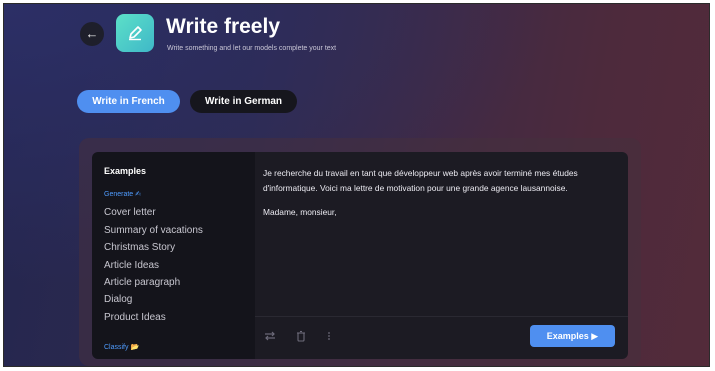 The image size is (715, 371). I want to click on editor-greeting-text: Madame, monsieur,, so click(300, 212).